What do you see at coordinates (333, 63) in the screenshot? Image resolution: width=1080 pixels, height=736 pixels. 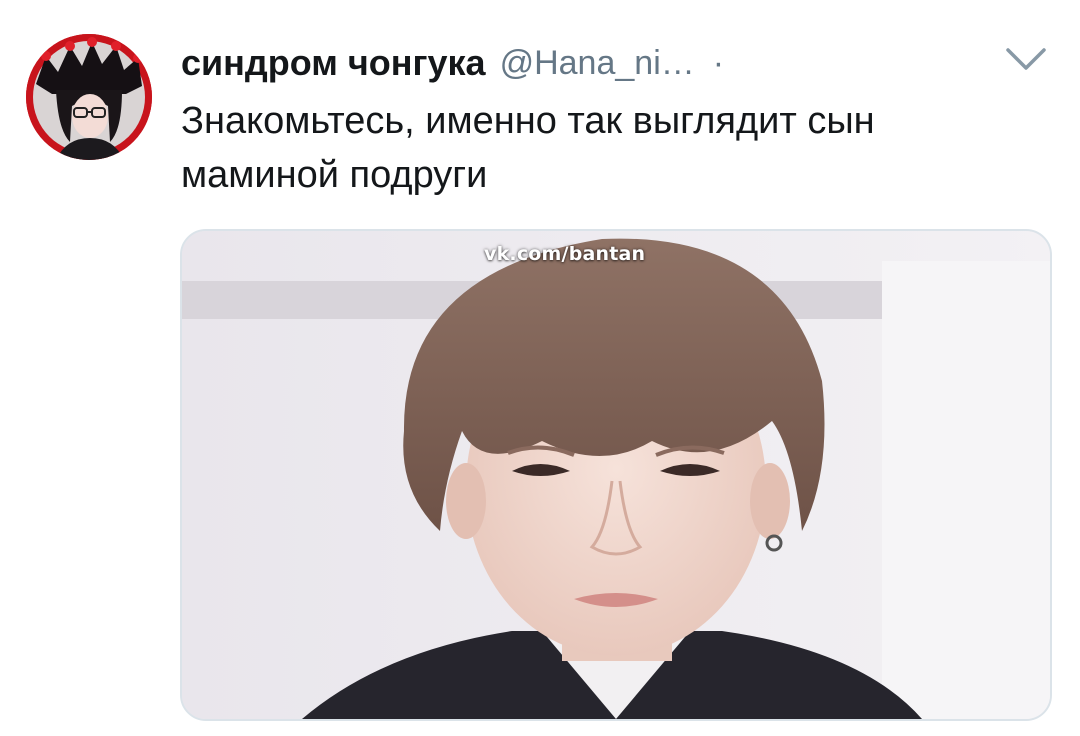 I see `display-name: синдром чонгука` at bounding box center [333, 63].